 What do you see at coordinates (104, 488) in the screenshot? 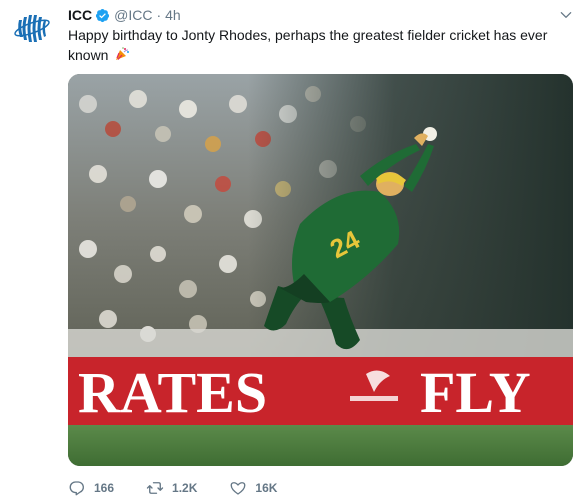
I see `reply-count: 166` at bounding box center [104, 488].